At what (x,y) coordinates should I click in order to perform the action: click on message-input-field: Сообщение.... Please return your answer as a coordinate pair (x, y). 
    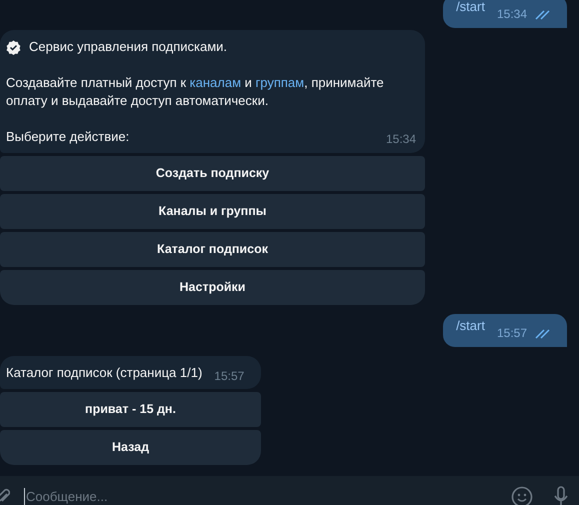
    Looking at the image, I should click on (268, 496).